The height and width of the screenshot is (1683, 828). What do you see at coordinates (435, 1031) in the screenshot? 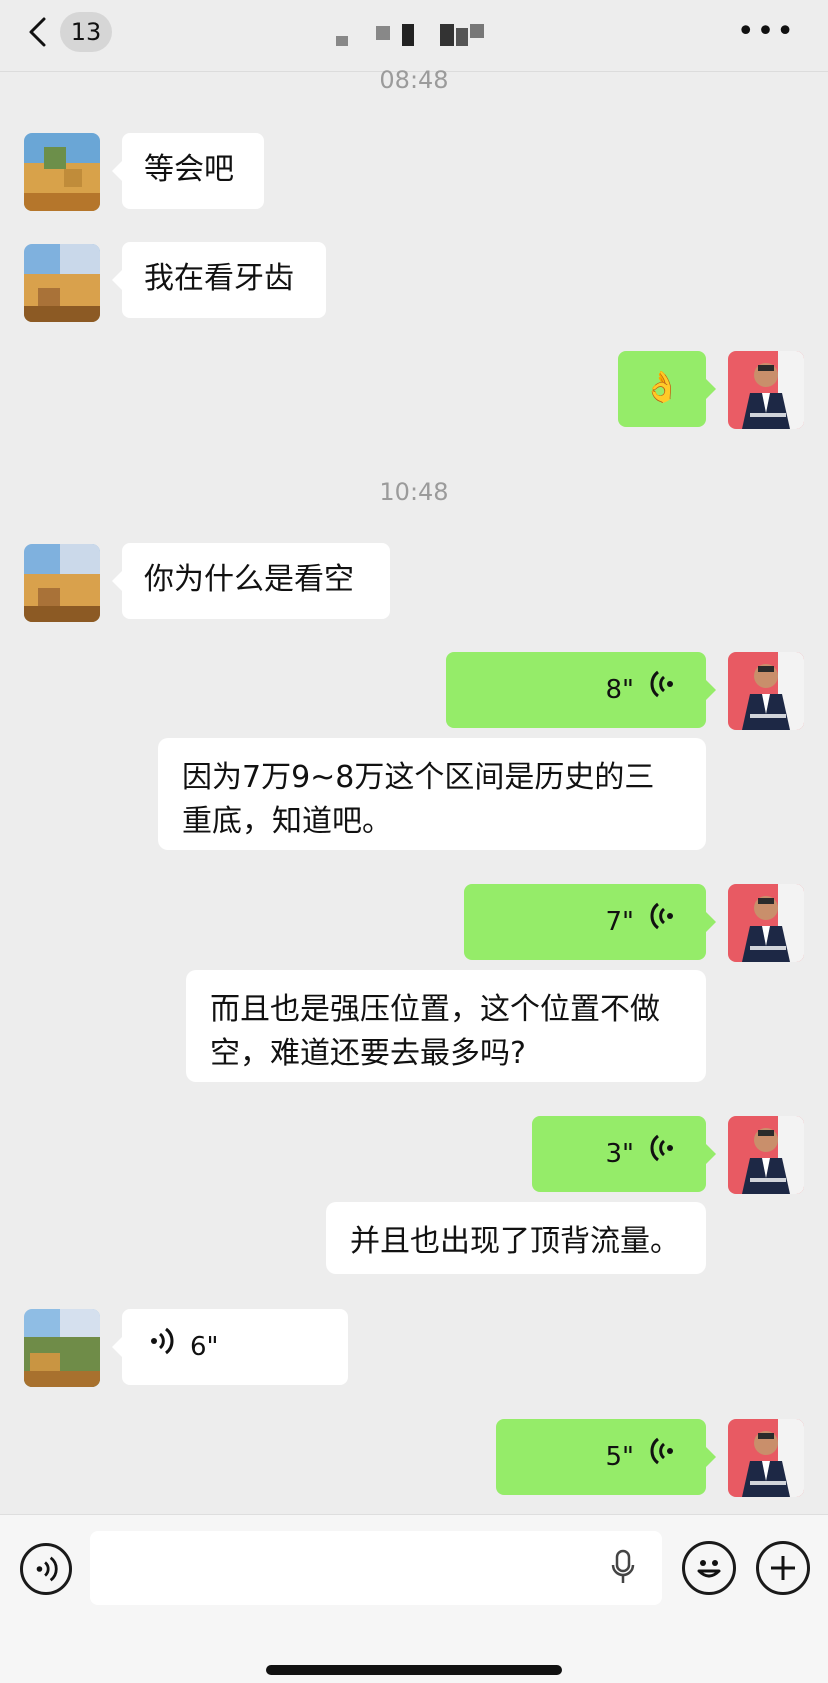
I see `transcript-text: 而且也是强压位置，这个位置不做空，难道还要去最多吗?` at bounding box center [435, 1031].